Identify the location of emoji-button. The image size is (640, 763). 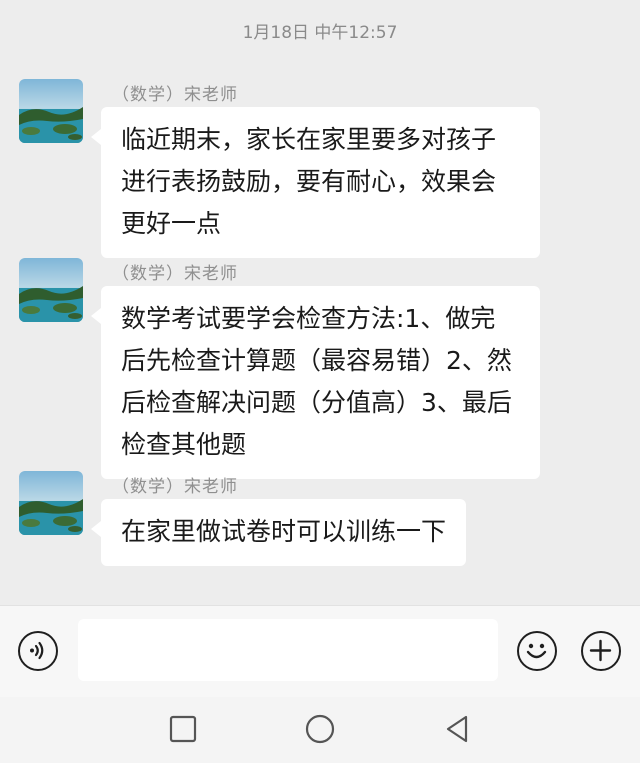
(537, 651).